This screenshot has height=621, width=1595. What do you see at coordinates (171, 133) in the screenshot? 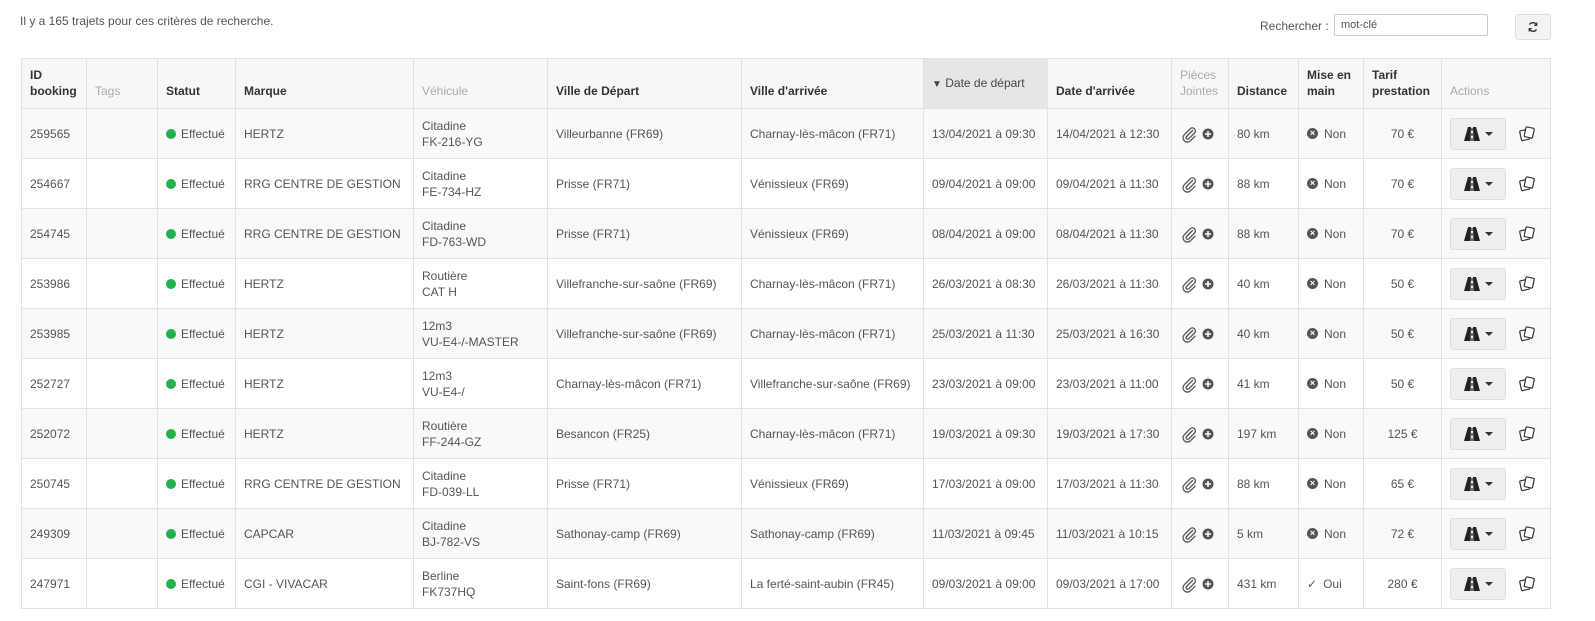
I see `status-dot-icon` at bounding box center [171, 133].